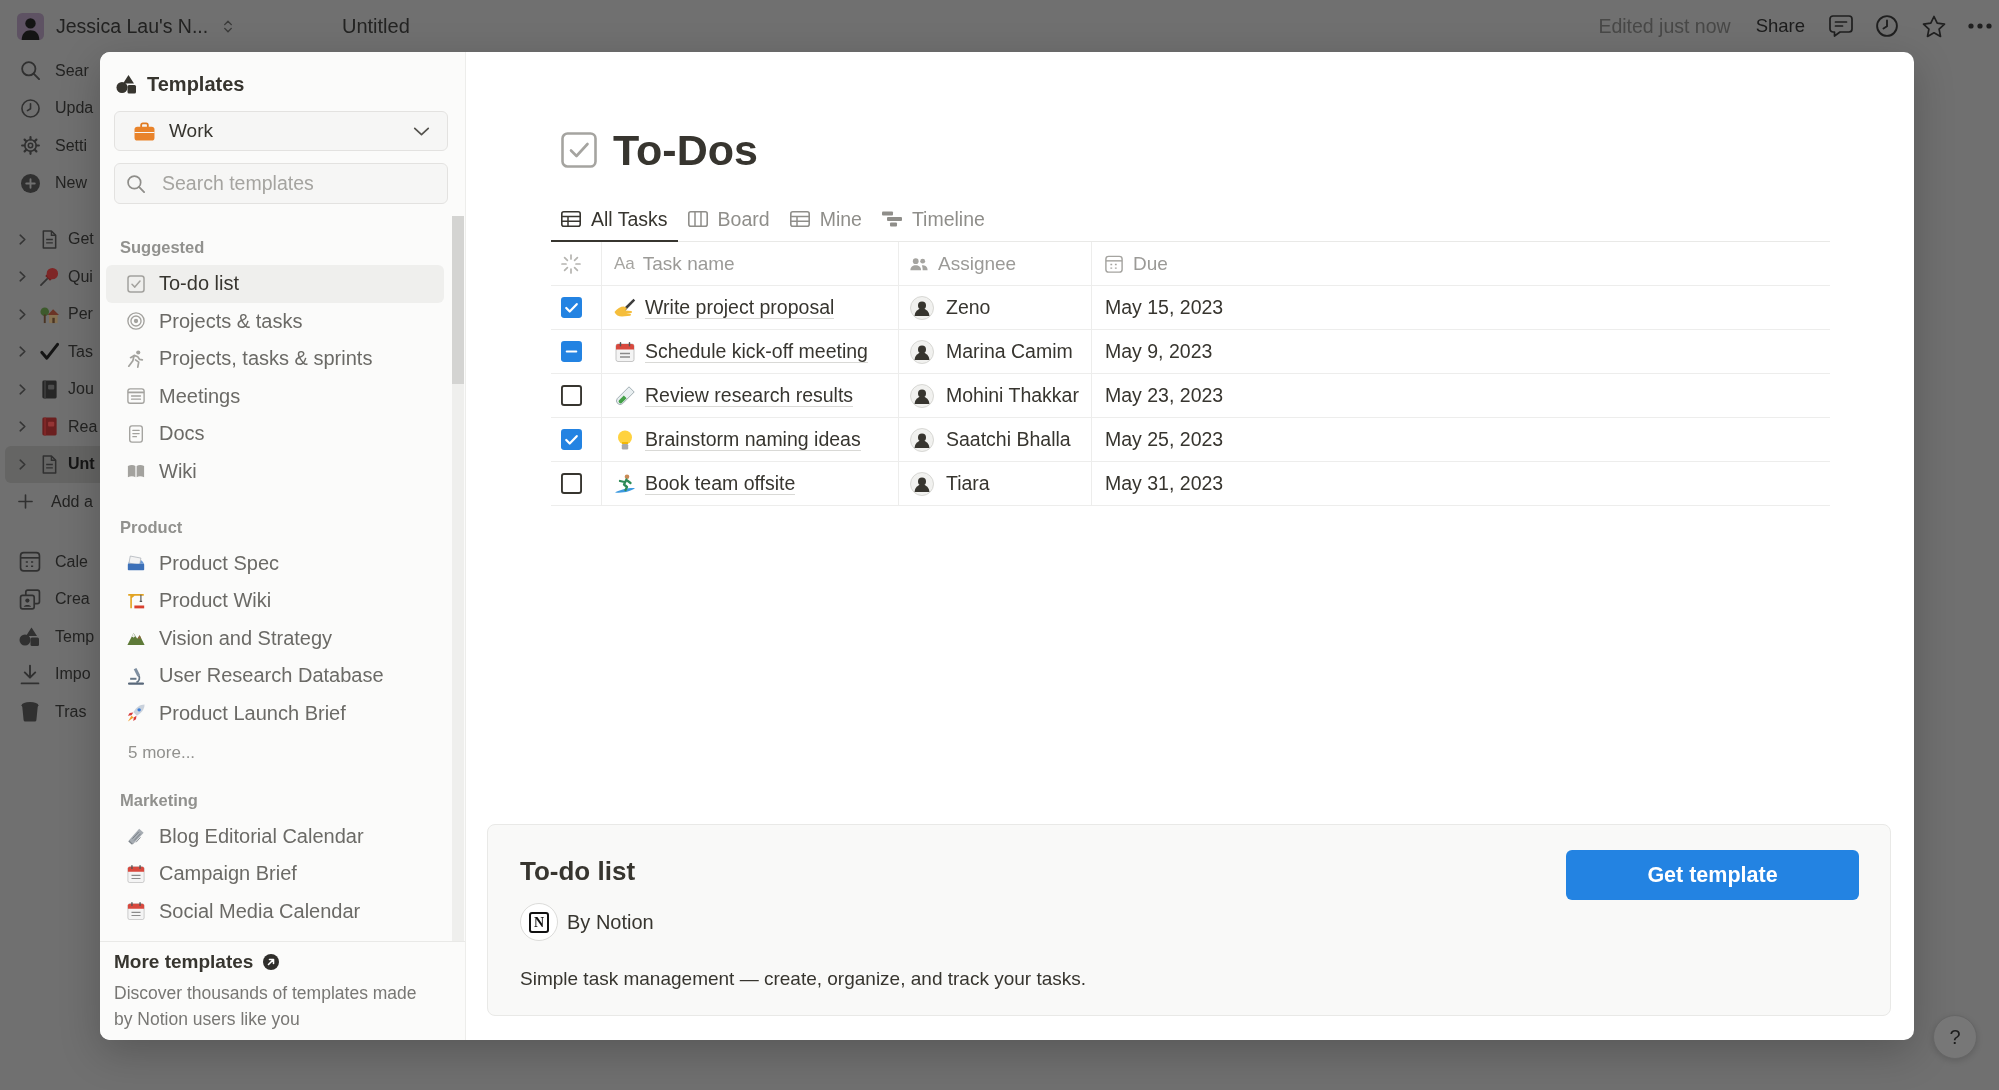 The height and width of the screenshot is (1090, 1999). What do you see at coordinates (977, 263) in the screenshot?
I see `column-header: Assignee` at bounding box center [977, 263].